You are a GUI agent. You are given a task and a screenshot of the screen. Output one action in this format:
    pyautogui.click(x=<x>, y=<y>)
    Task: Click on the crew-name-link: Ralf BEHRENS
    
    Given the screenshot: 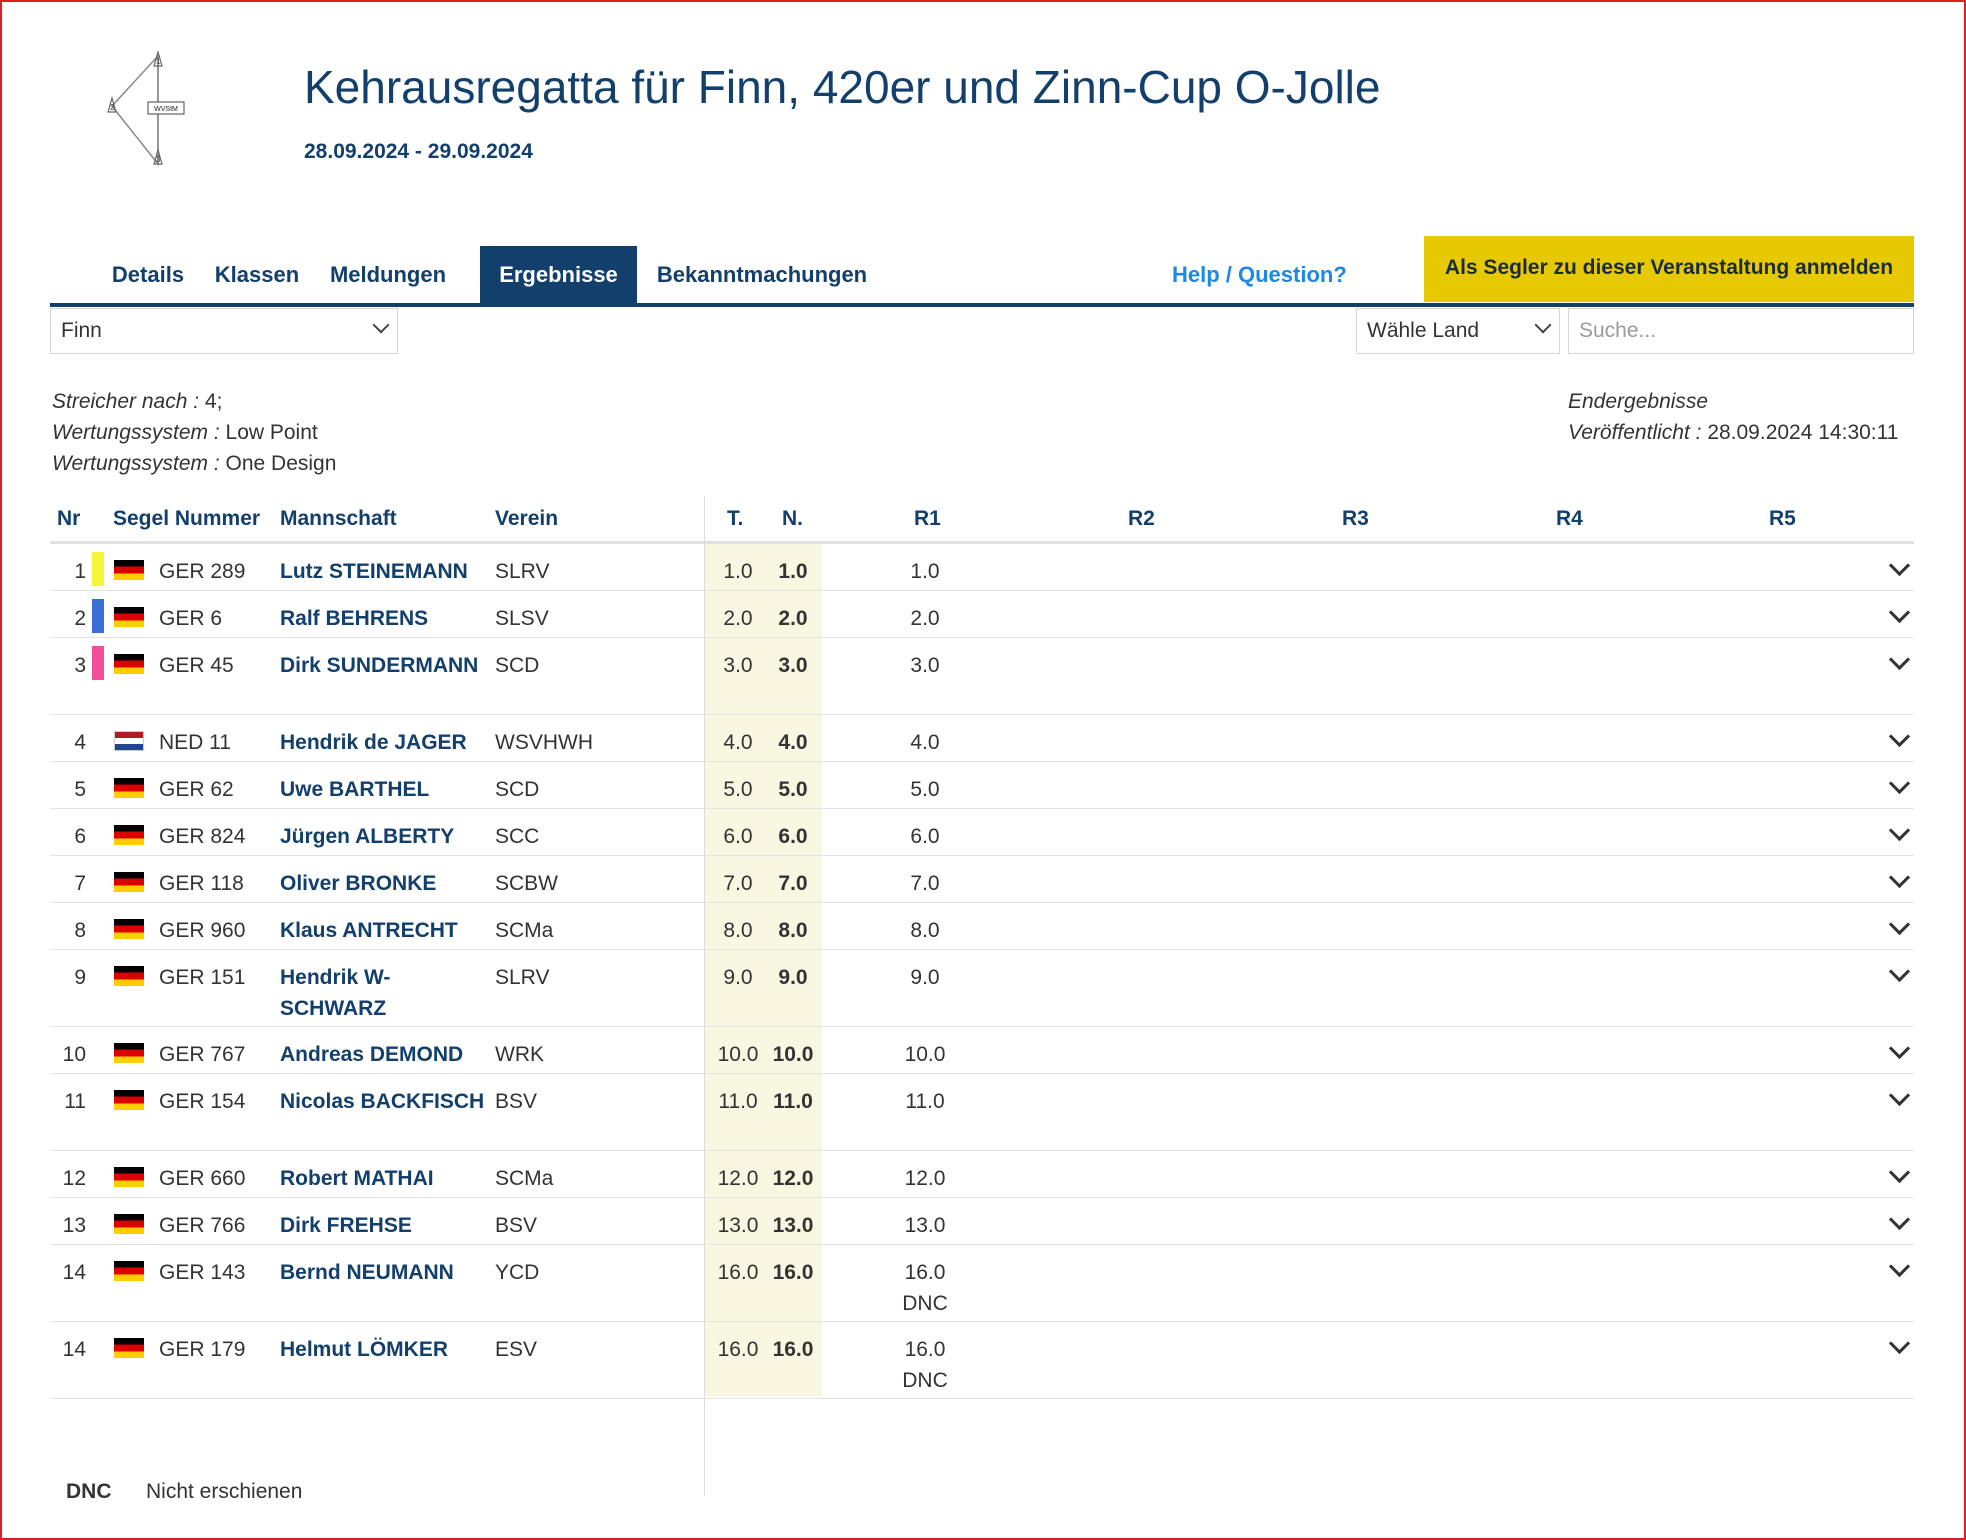 What is the action you would take?
    pyautogui.click(x=385, y=618)
    